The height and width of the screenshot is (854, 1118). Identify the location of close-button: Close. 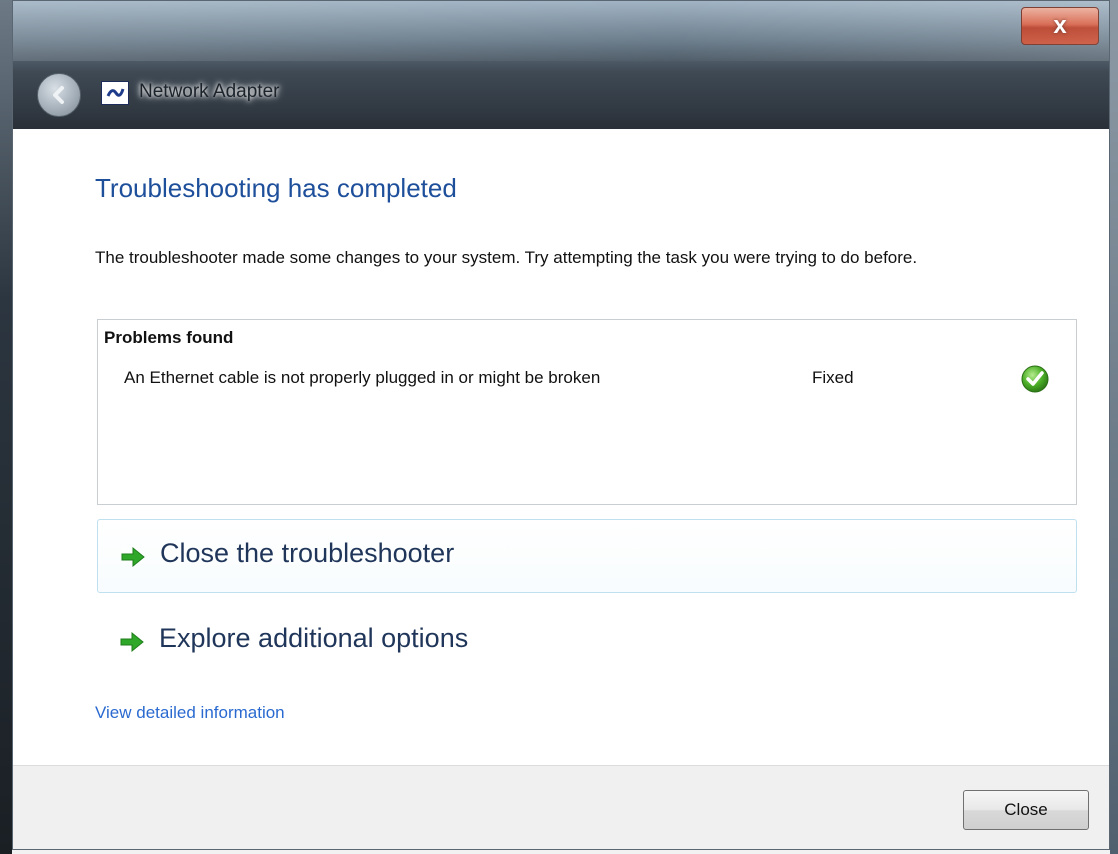
(1026, 810).